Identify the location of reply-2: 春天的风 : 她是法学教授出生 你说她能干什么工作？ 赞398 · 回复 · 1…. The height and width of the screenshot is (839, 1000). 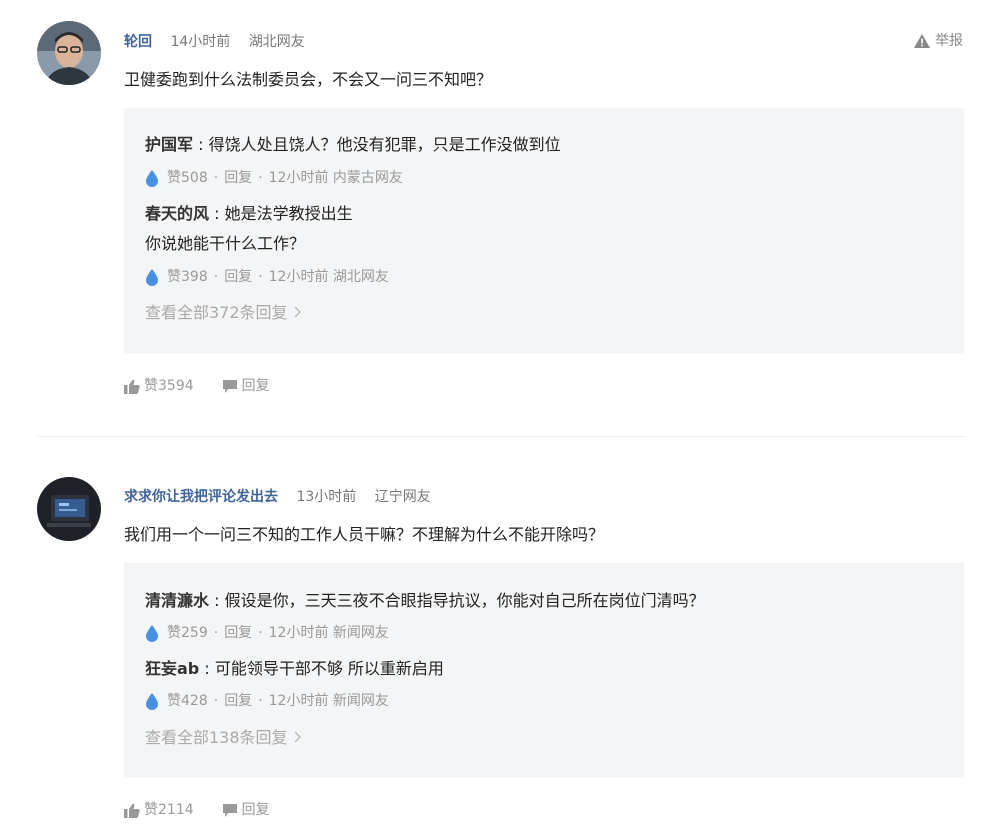
(545, 242).